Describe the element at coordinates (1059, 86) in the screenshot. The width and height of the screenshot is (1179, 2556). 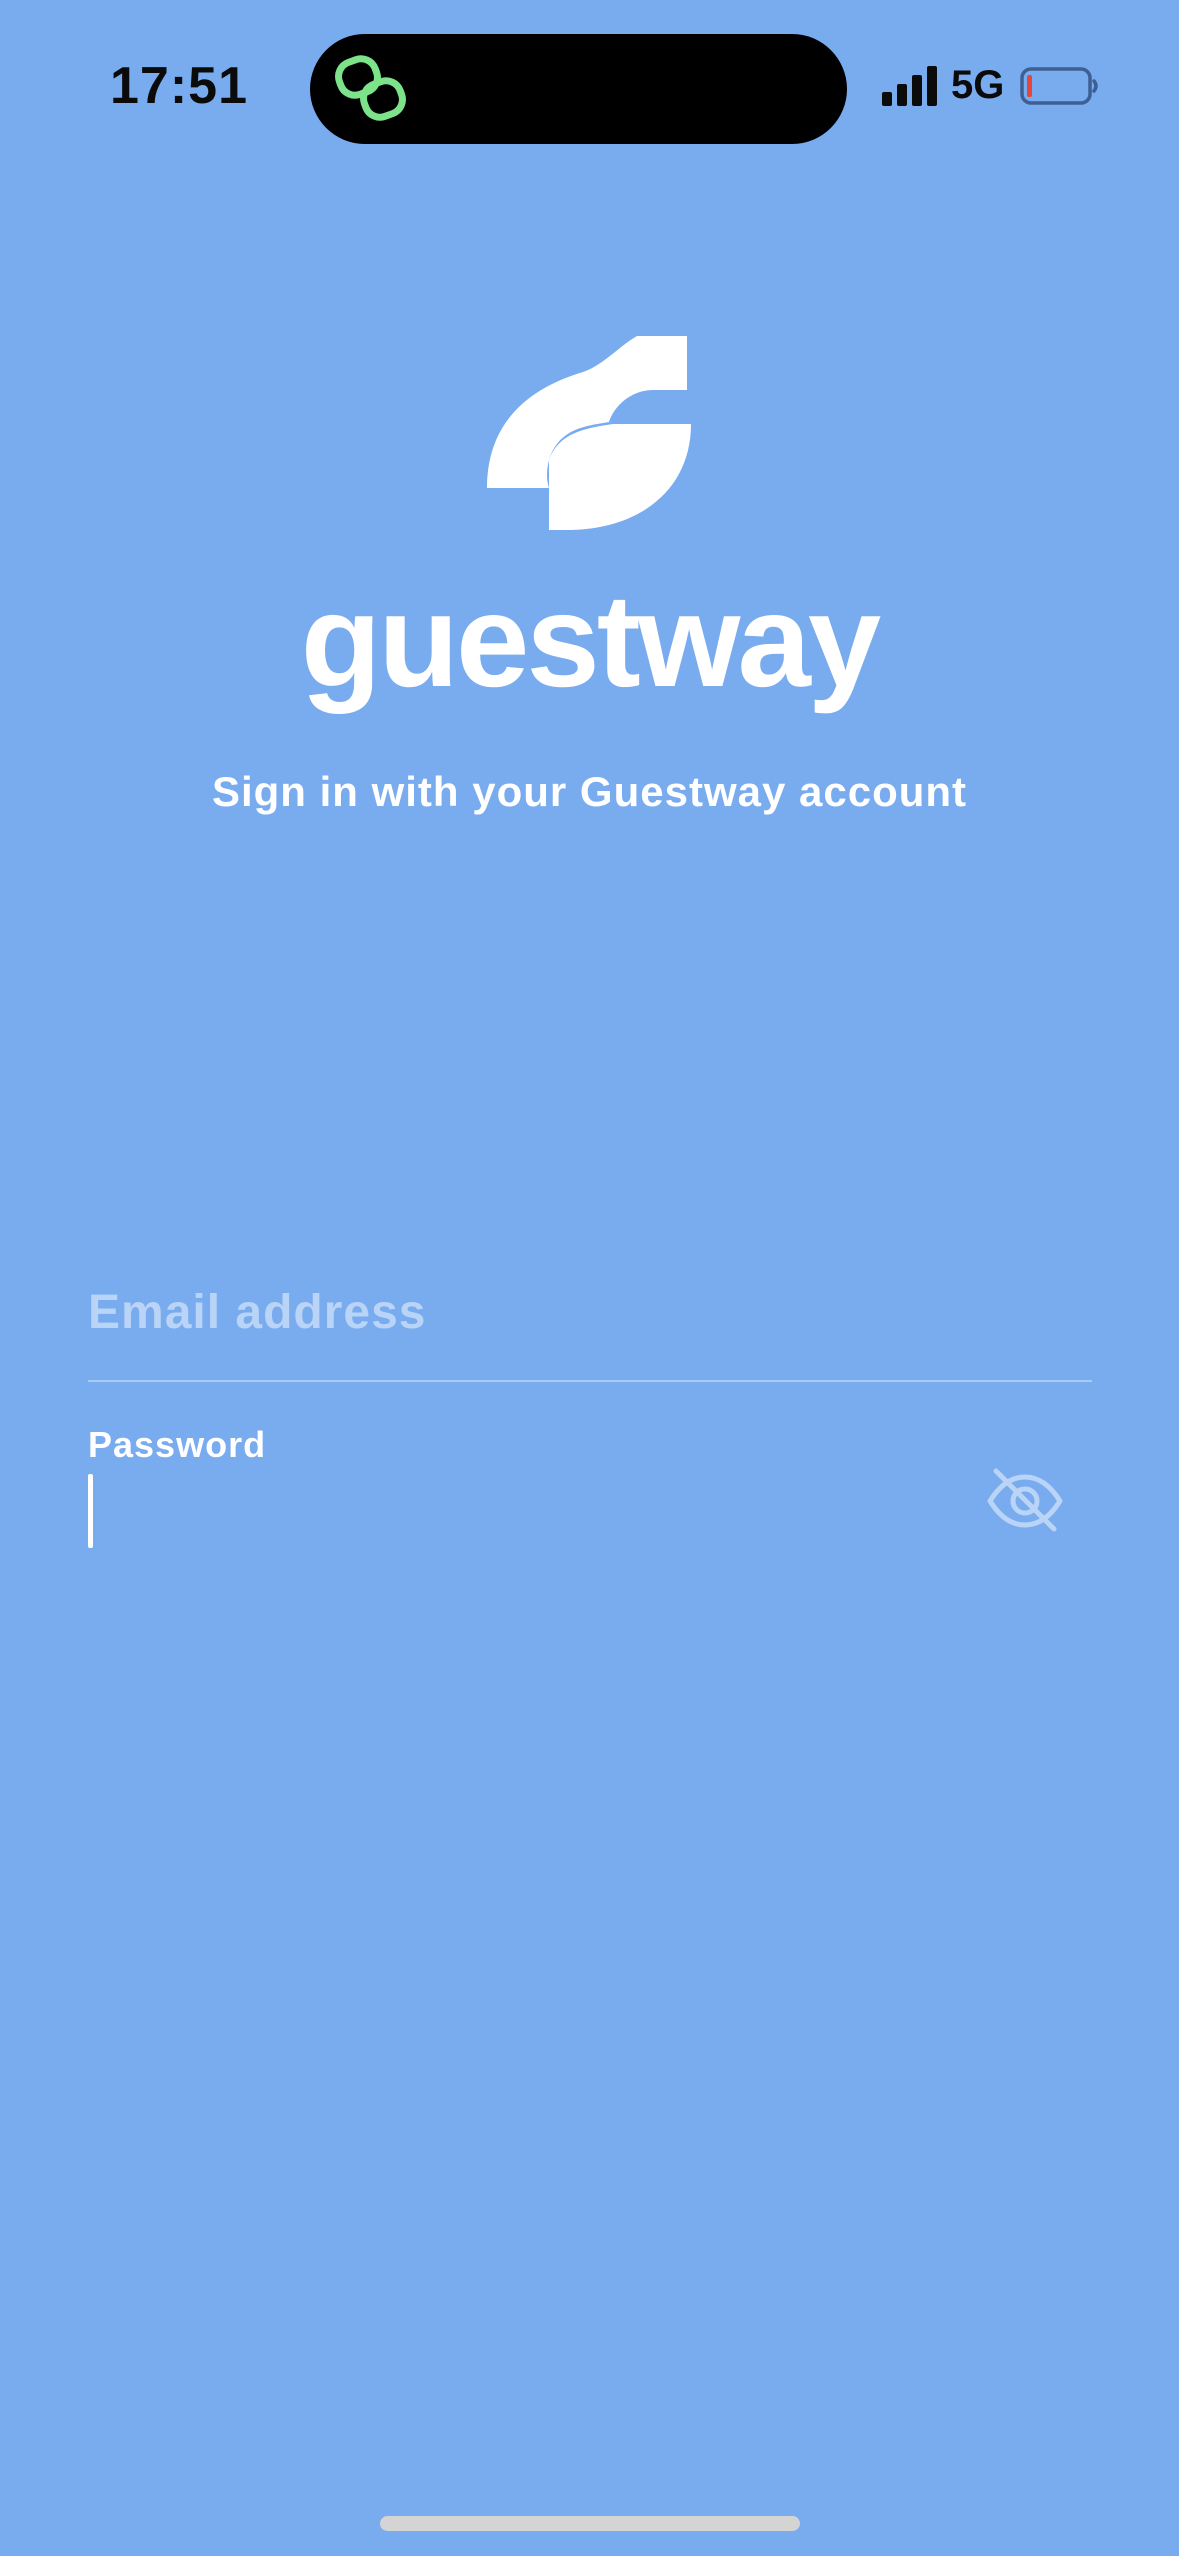
I see `battery-low-icon` at that location.